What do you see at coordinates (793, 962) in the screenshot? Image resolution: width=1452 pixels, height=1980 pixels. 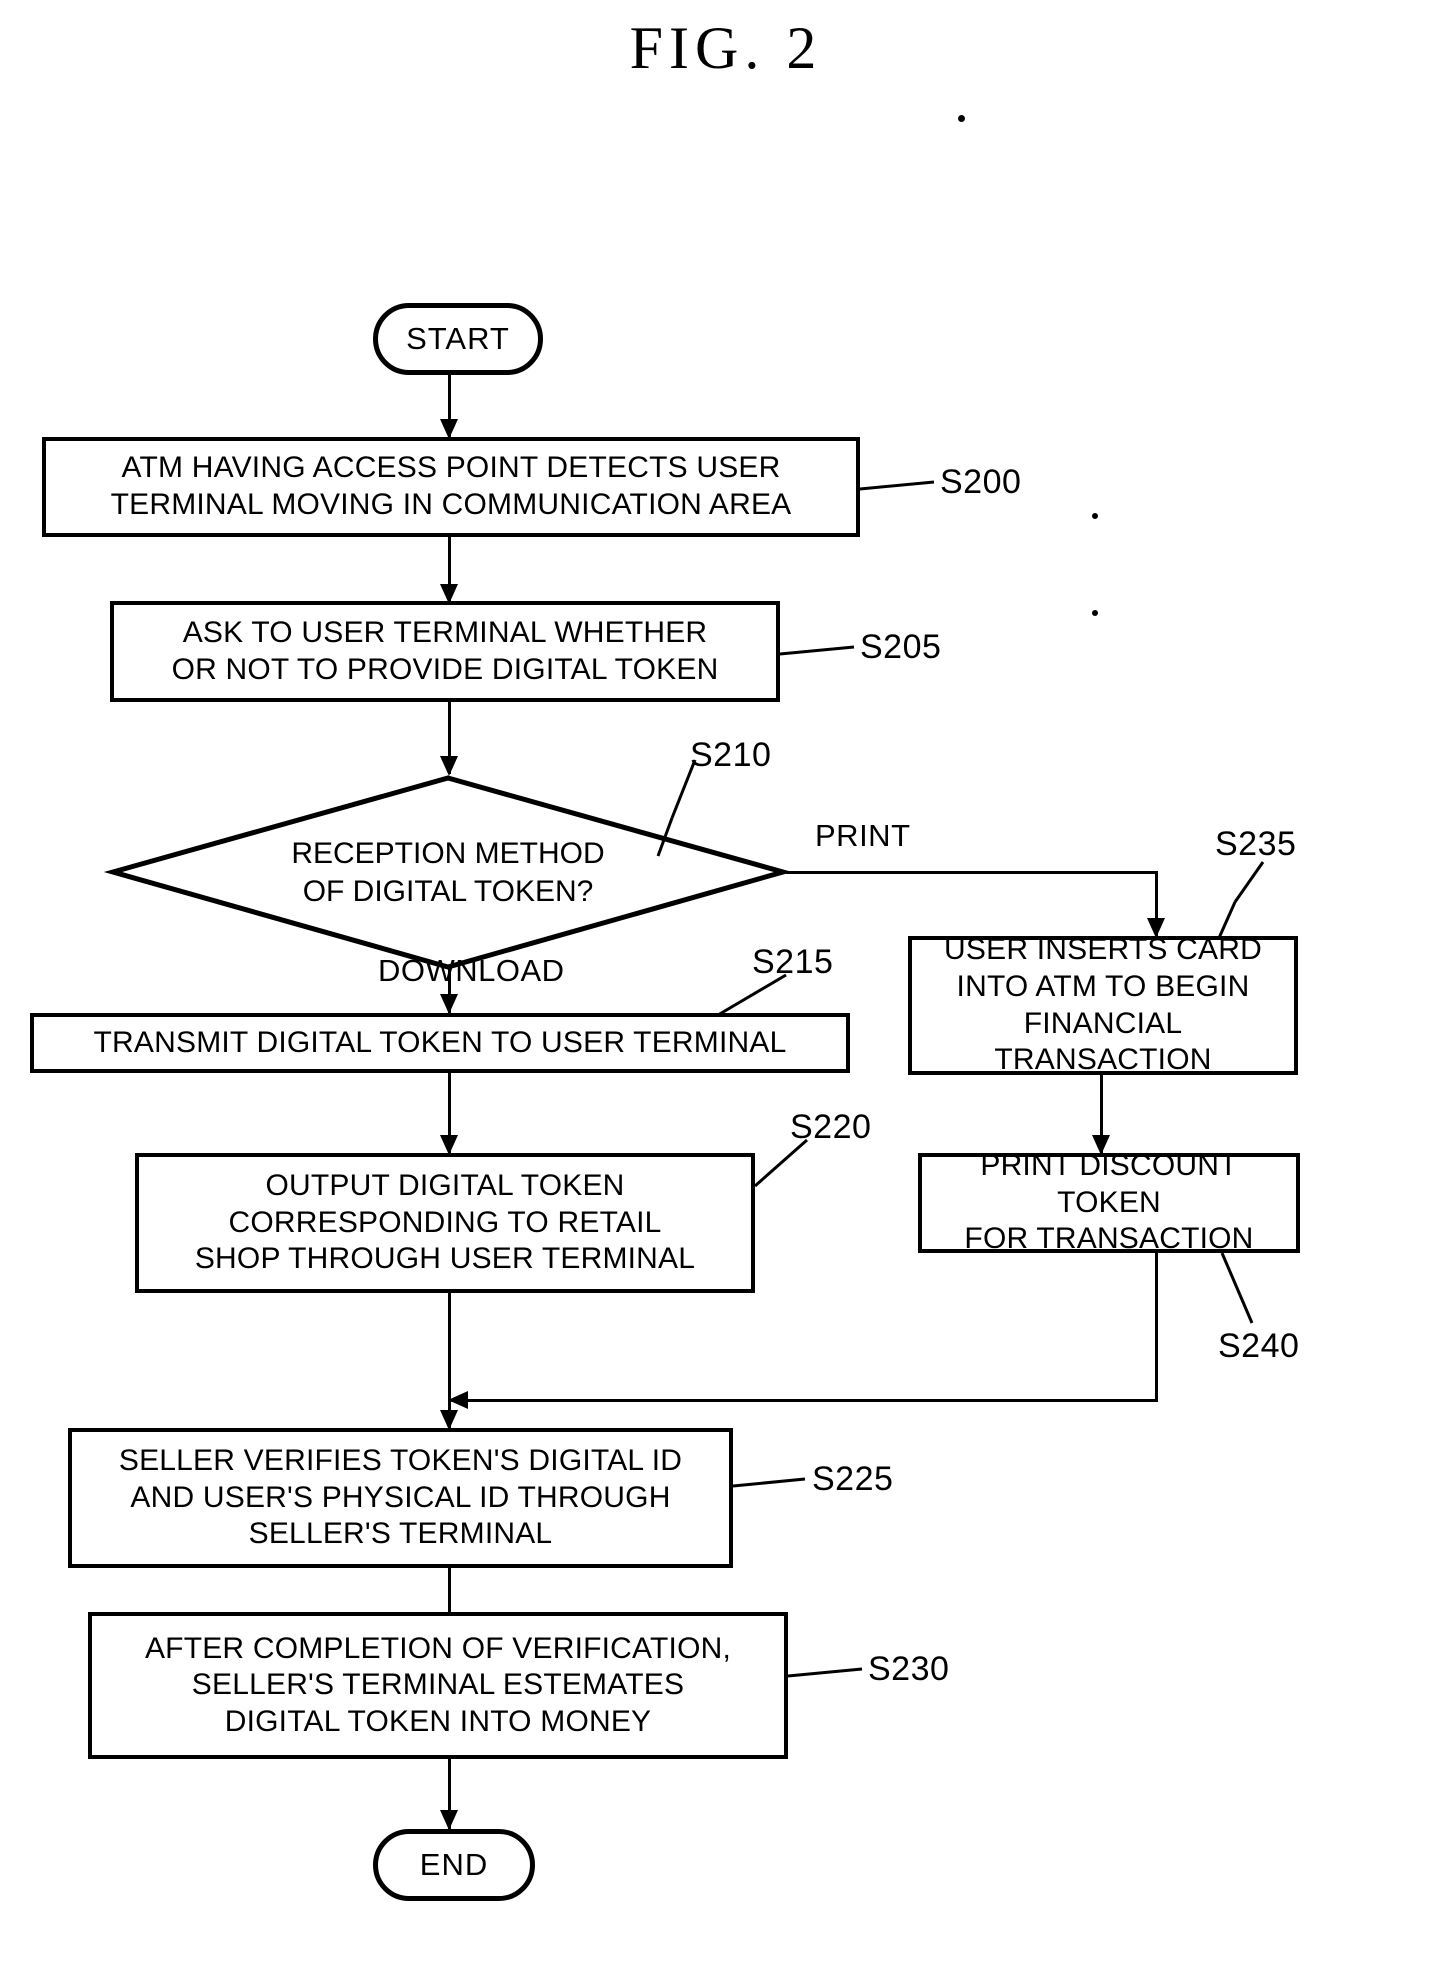 I see `ref-label-s215: S215` at bounding box center [793, 962].